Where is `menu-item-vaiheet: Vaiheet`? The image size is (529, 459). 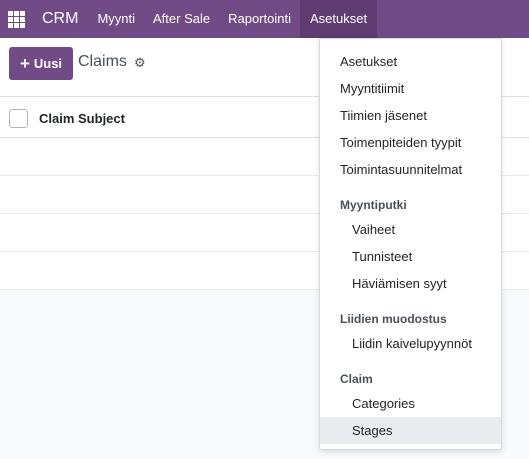 menu-item-vaiheet: Vaiheet is located at coordinates (410, 229).